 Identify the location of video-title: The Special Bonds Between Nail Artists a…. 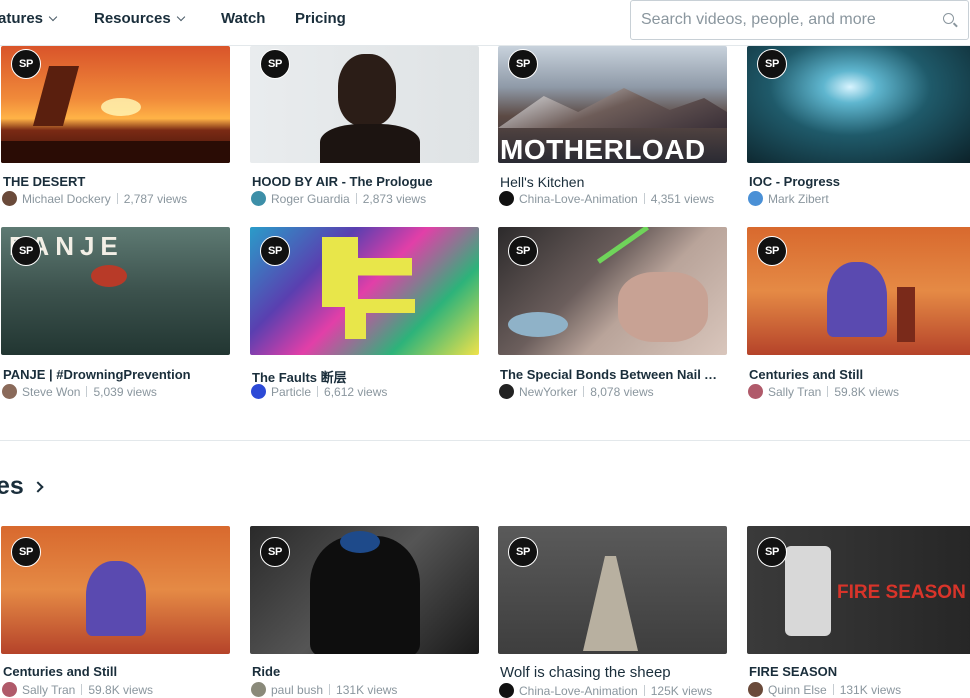
(612, 374).